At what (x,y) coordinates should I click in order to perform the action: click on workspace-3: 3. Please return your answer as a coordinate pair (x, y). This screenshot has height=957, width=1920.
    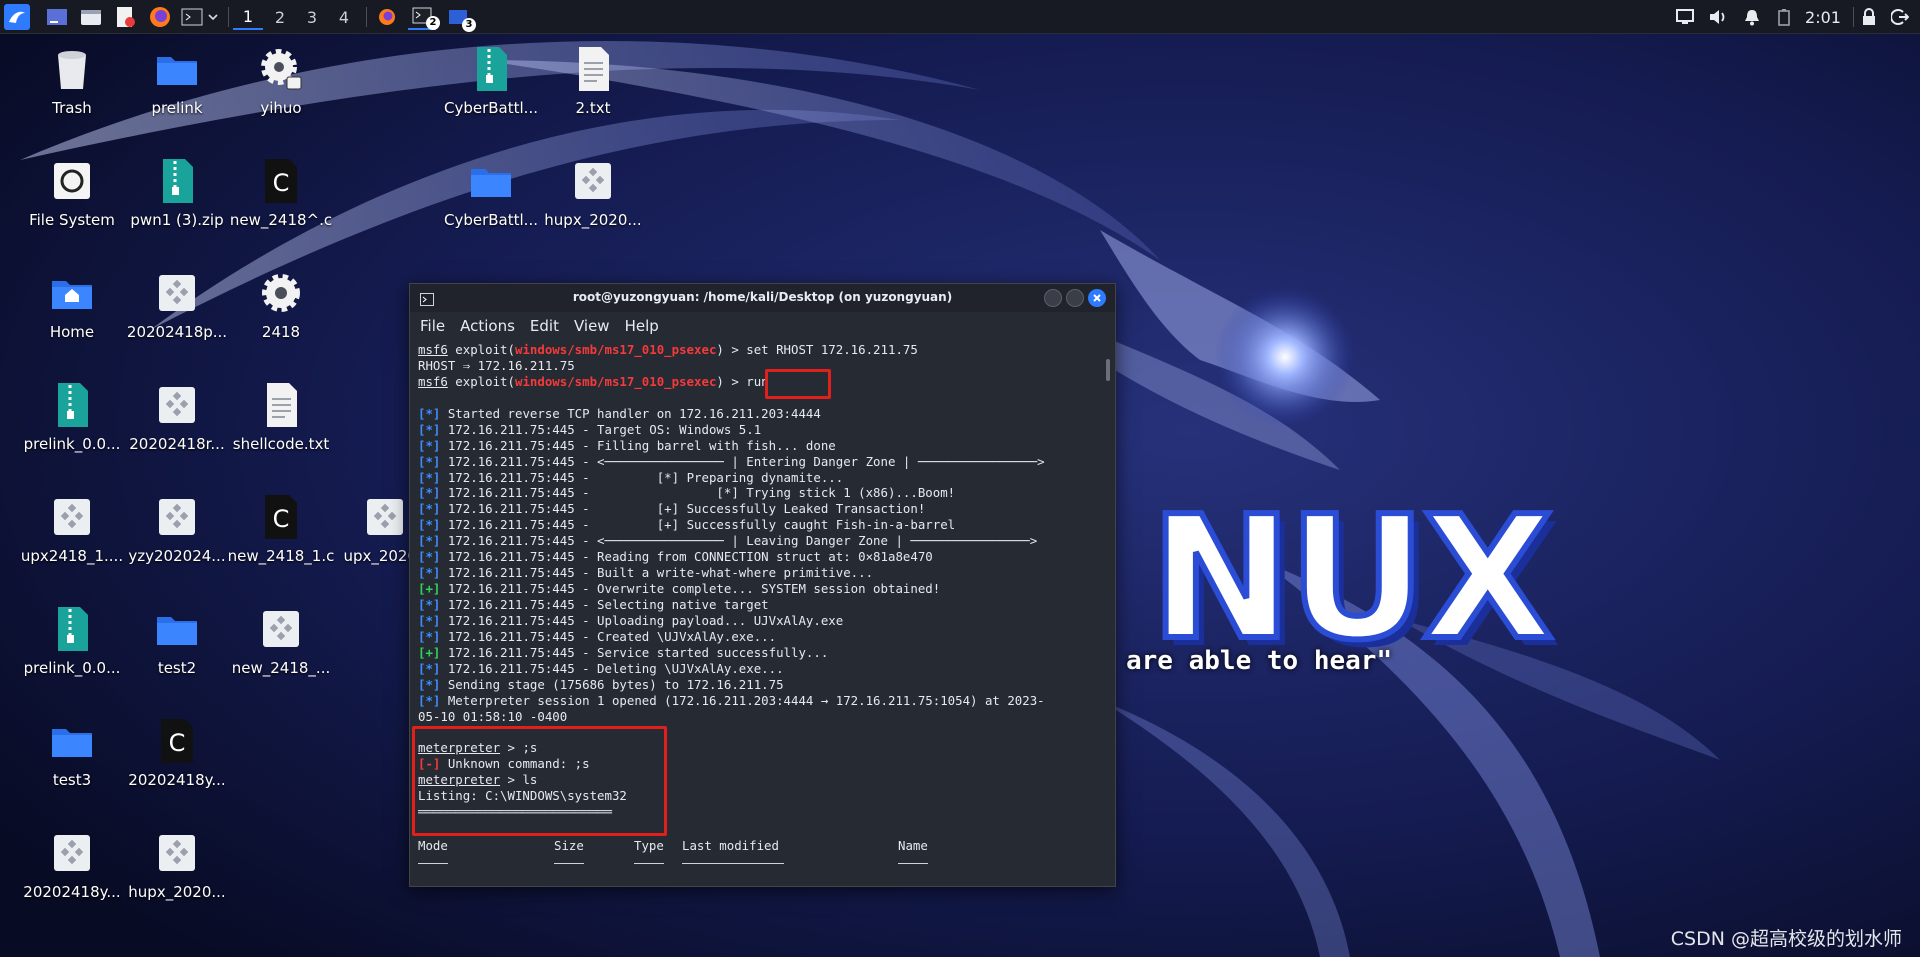
    Looking at the image, I should click on (312, 17).